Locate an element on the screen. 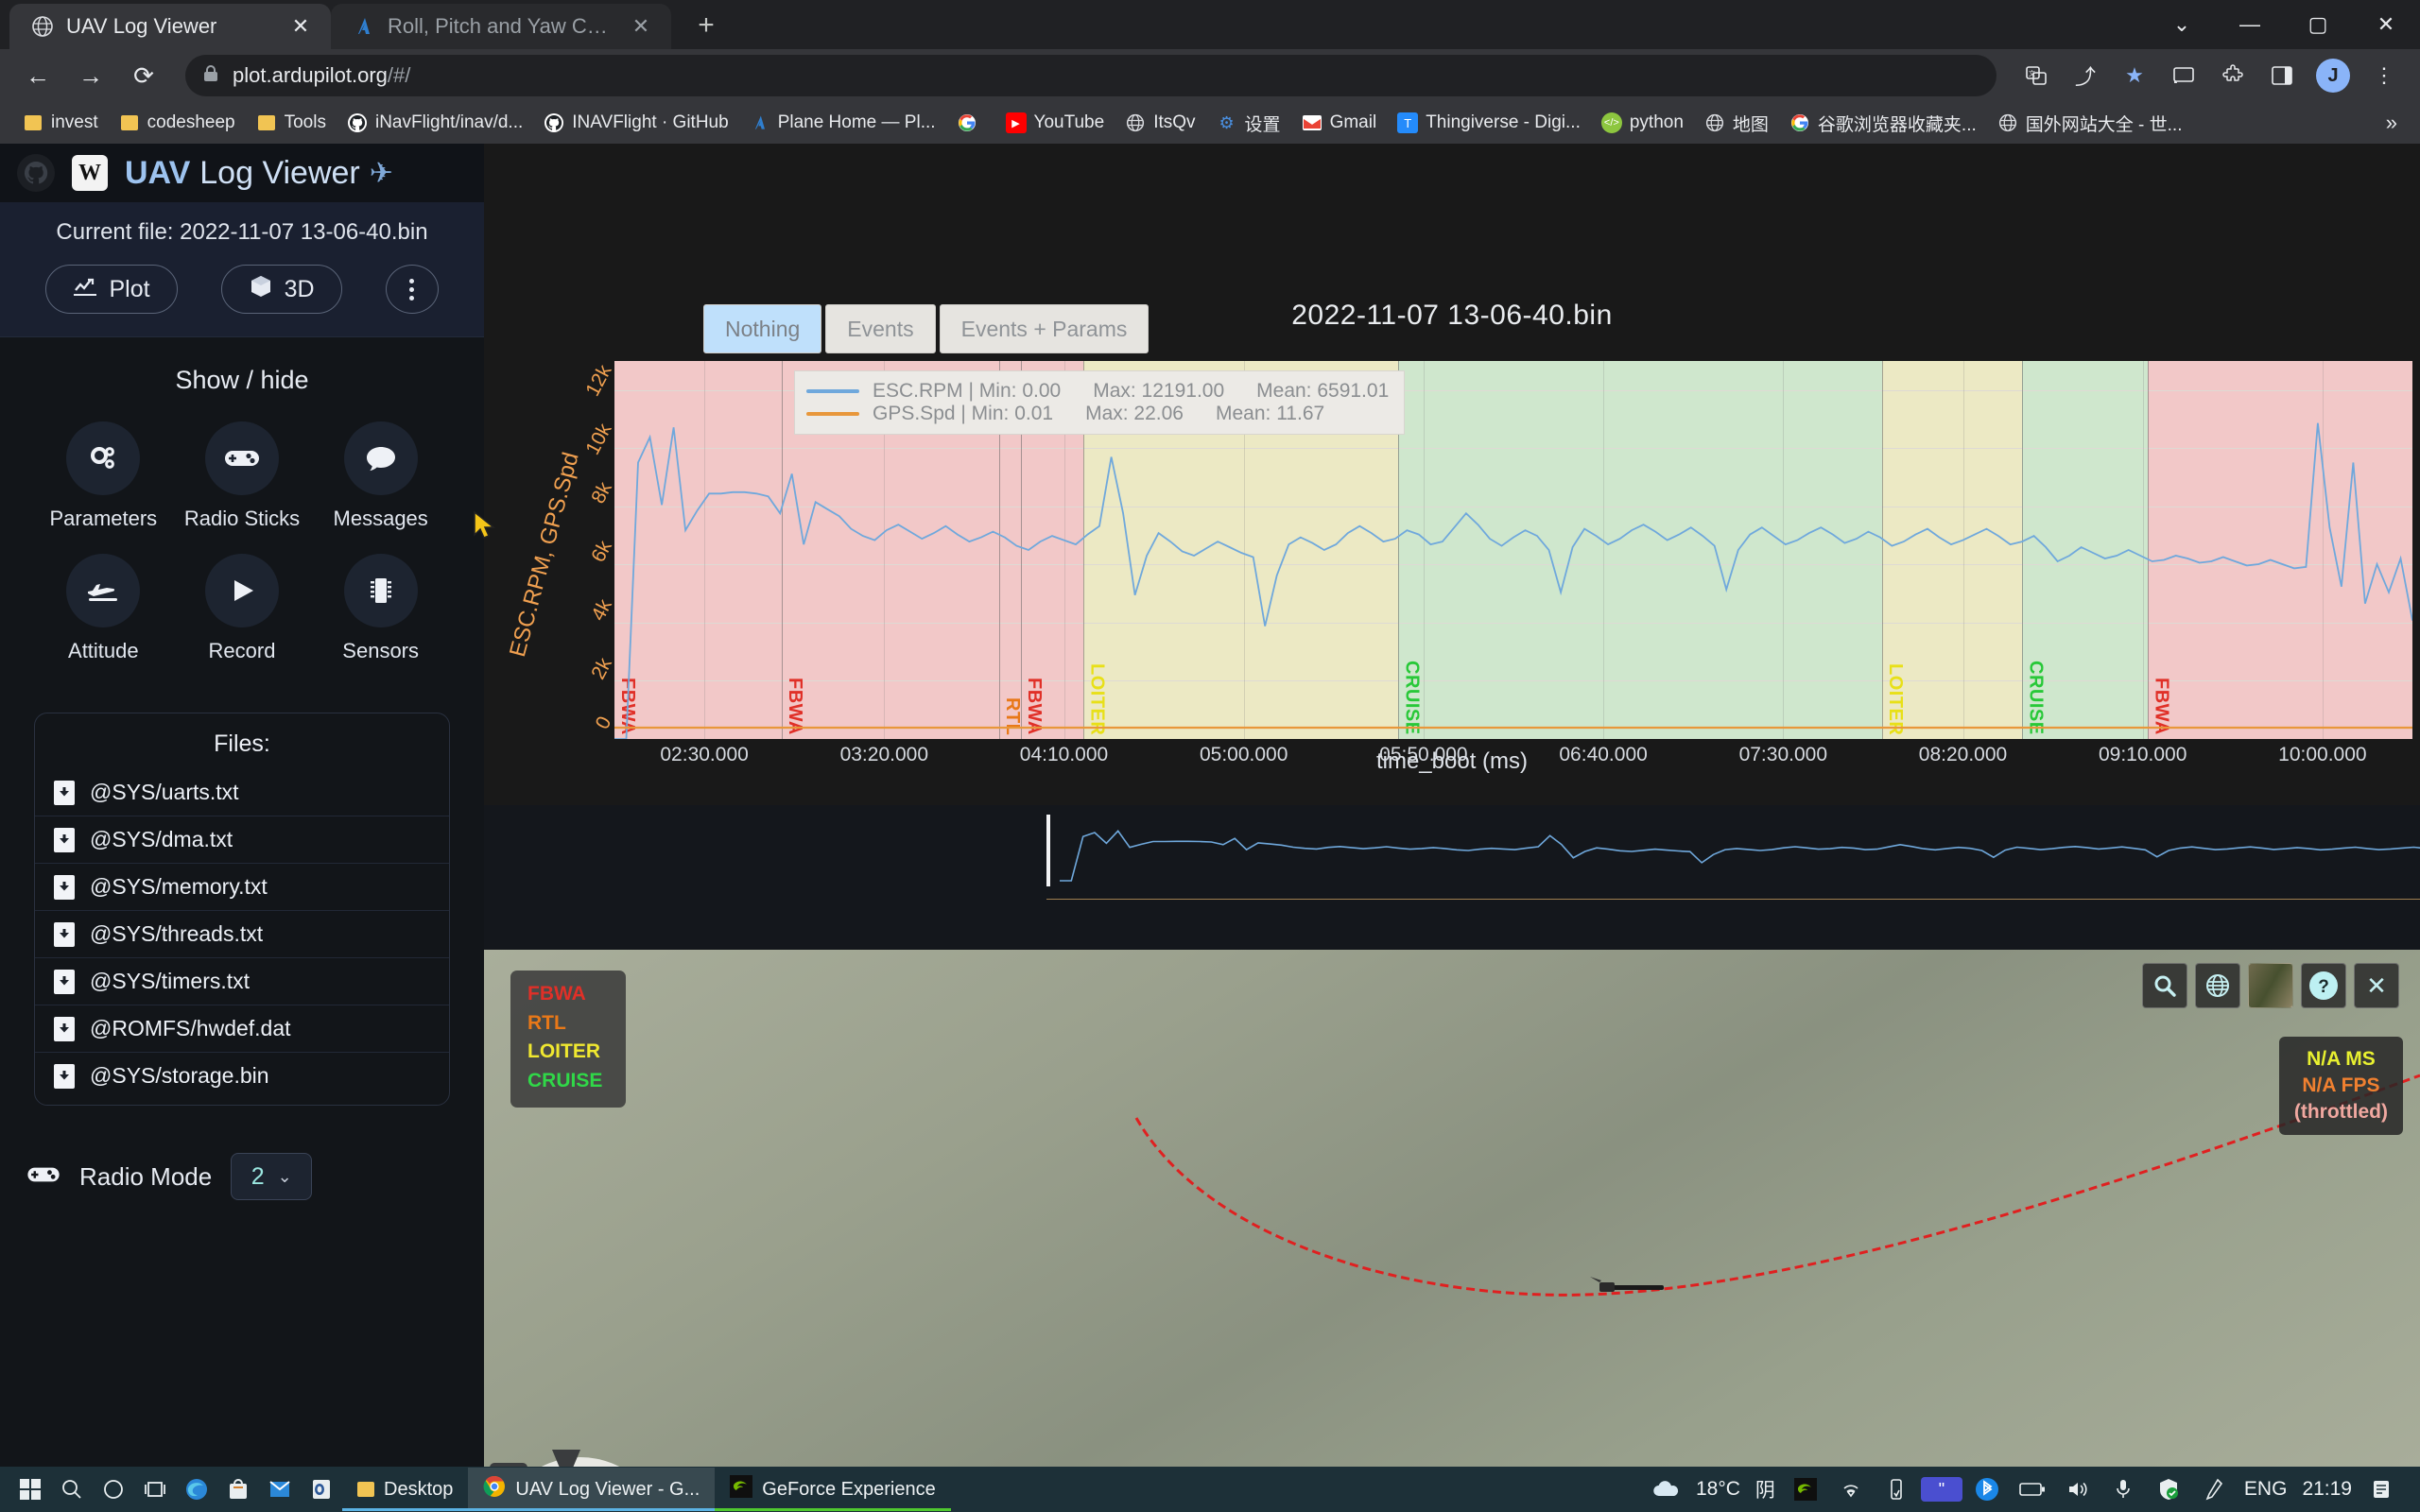  more-options-button is located at coordinates (412, 289).